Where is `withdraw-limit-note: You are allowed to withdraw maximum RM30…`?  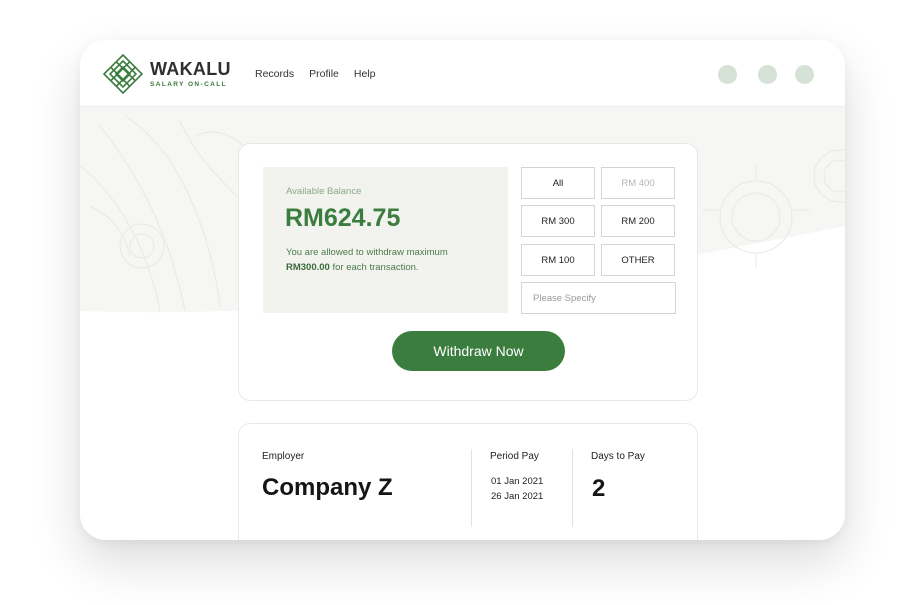
withdraw-limit-note: You are allowed to withdraw maximum RM30… is located at coordinates (386, 260).